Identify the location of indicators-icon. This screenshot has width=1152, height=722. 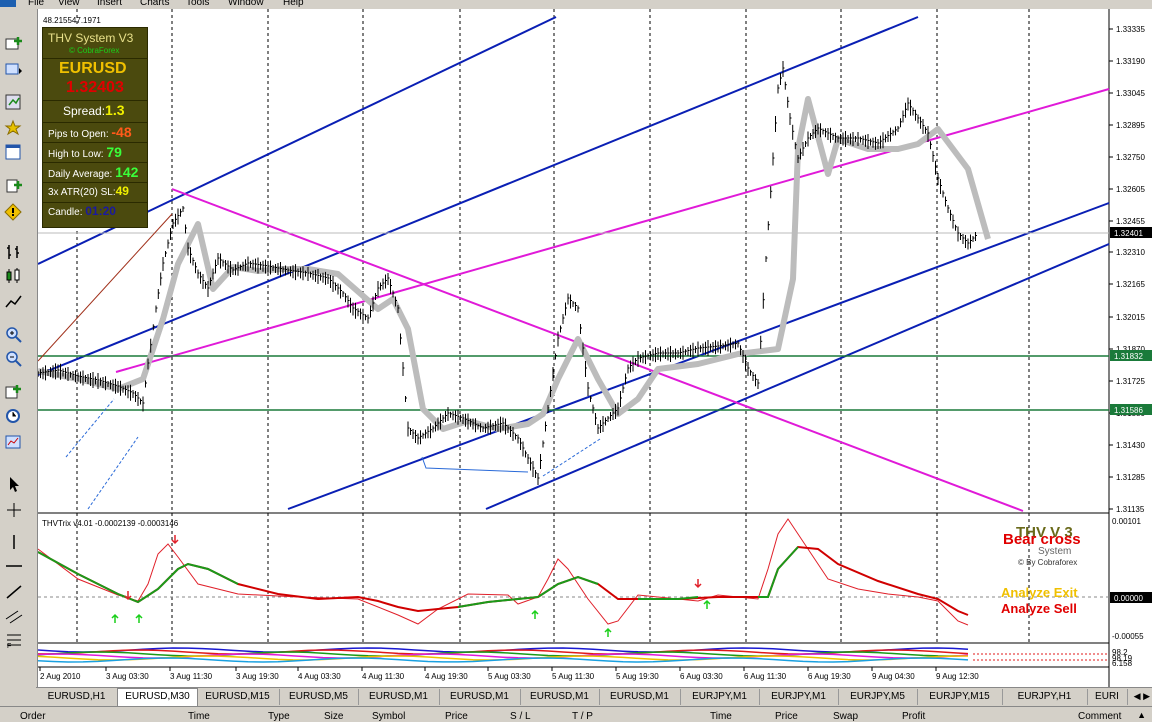
(14, 392).